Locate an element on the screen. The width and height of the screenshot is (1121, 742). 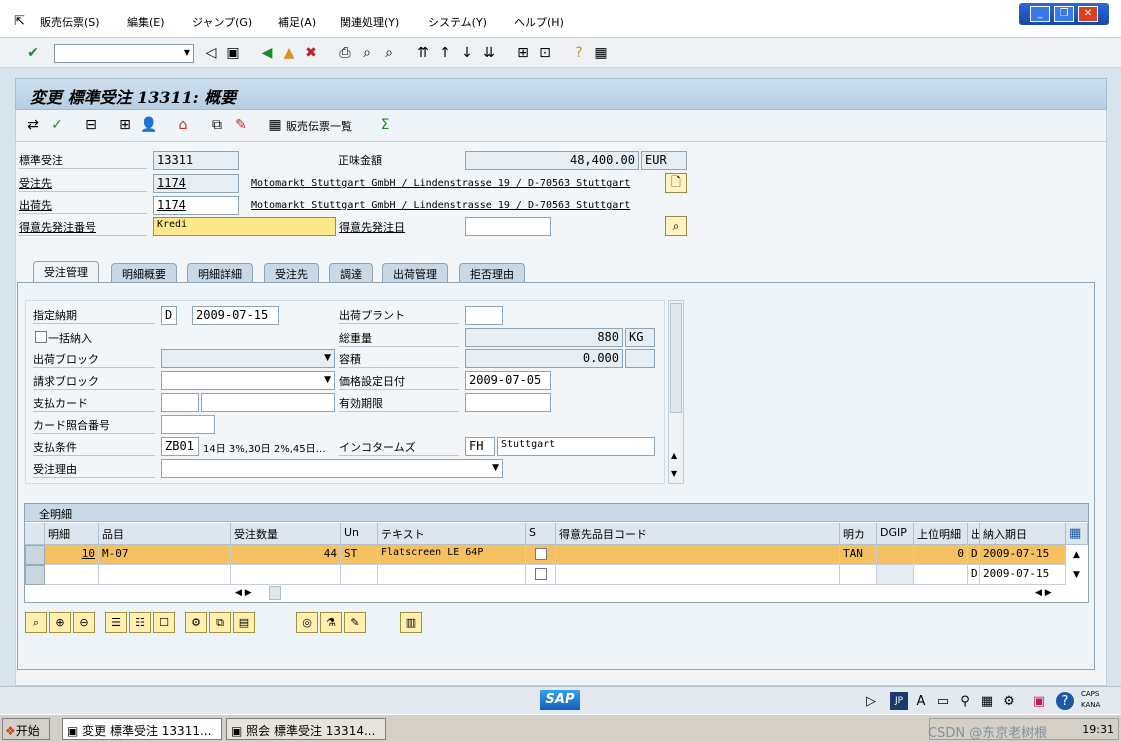
select-all-header is located at coordinates (35, 534).